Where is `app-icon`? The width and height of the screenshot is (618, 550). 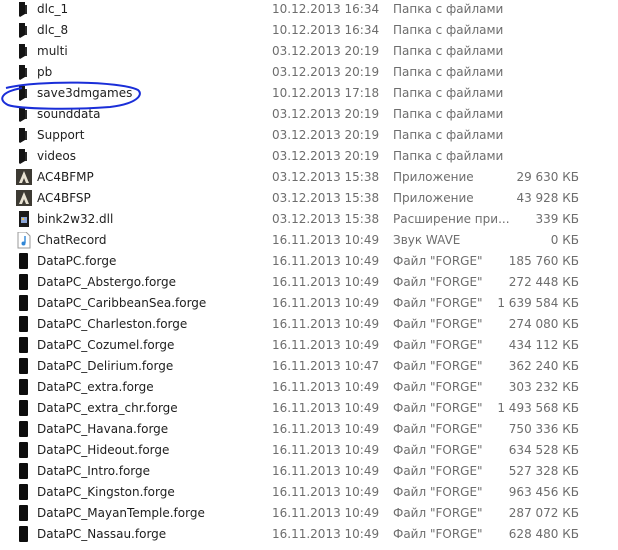
app-icon is located at coordinates (24, 177).